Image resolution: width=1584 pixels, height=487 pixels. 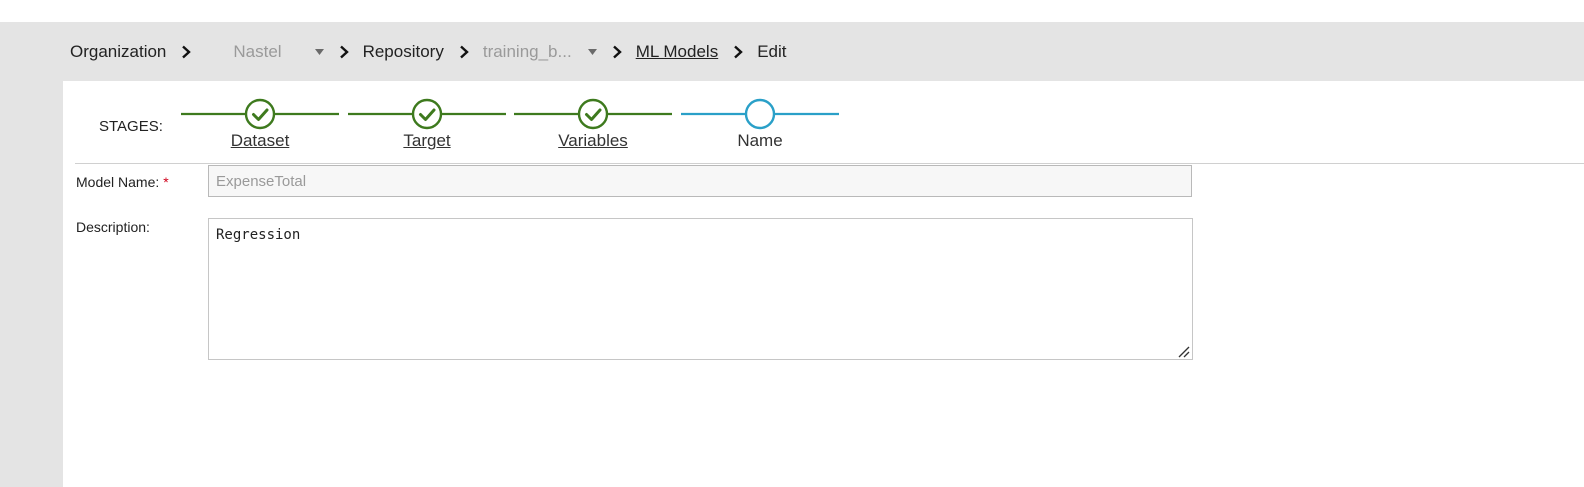 What do you see at coordinates (760, 114) in the screenshot?
I see `empty-circle-icon` at bounding box center [760, 114].